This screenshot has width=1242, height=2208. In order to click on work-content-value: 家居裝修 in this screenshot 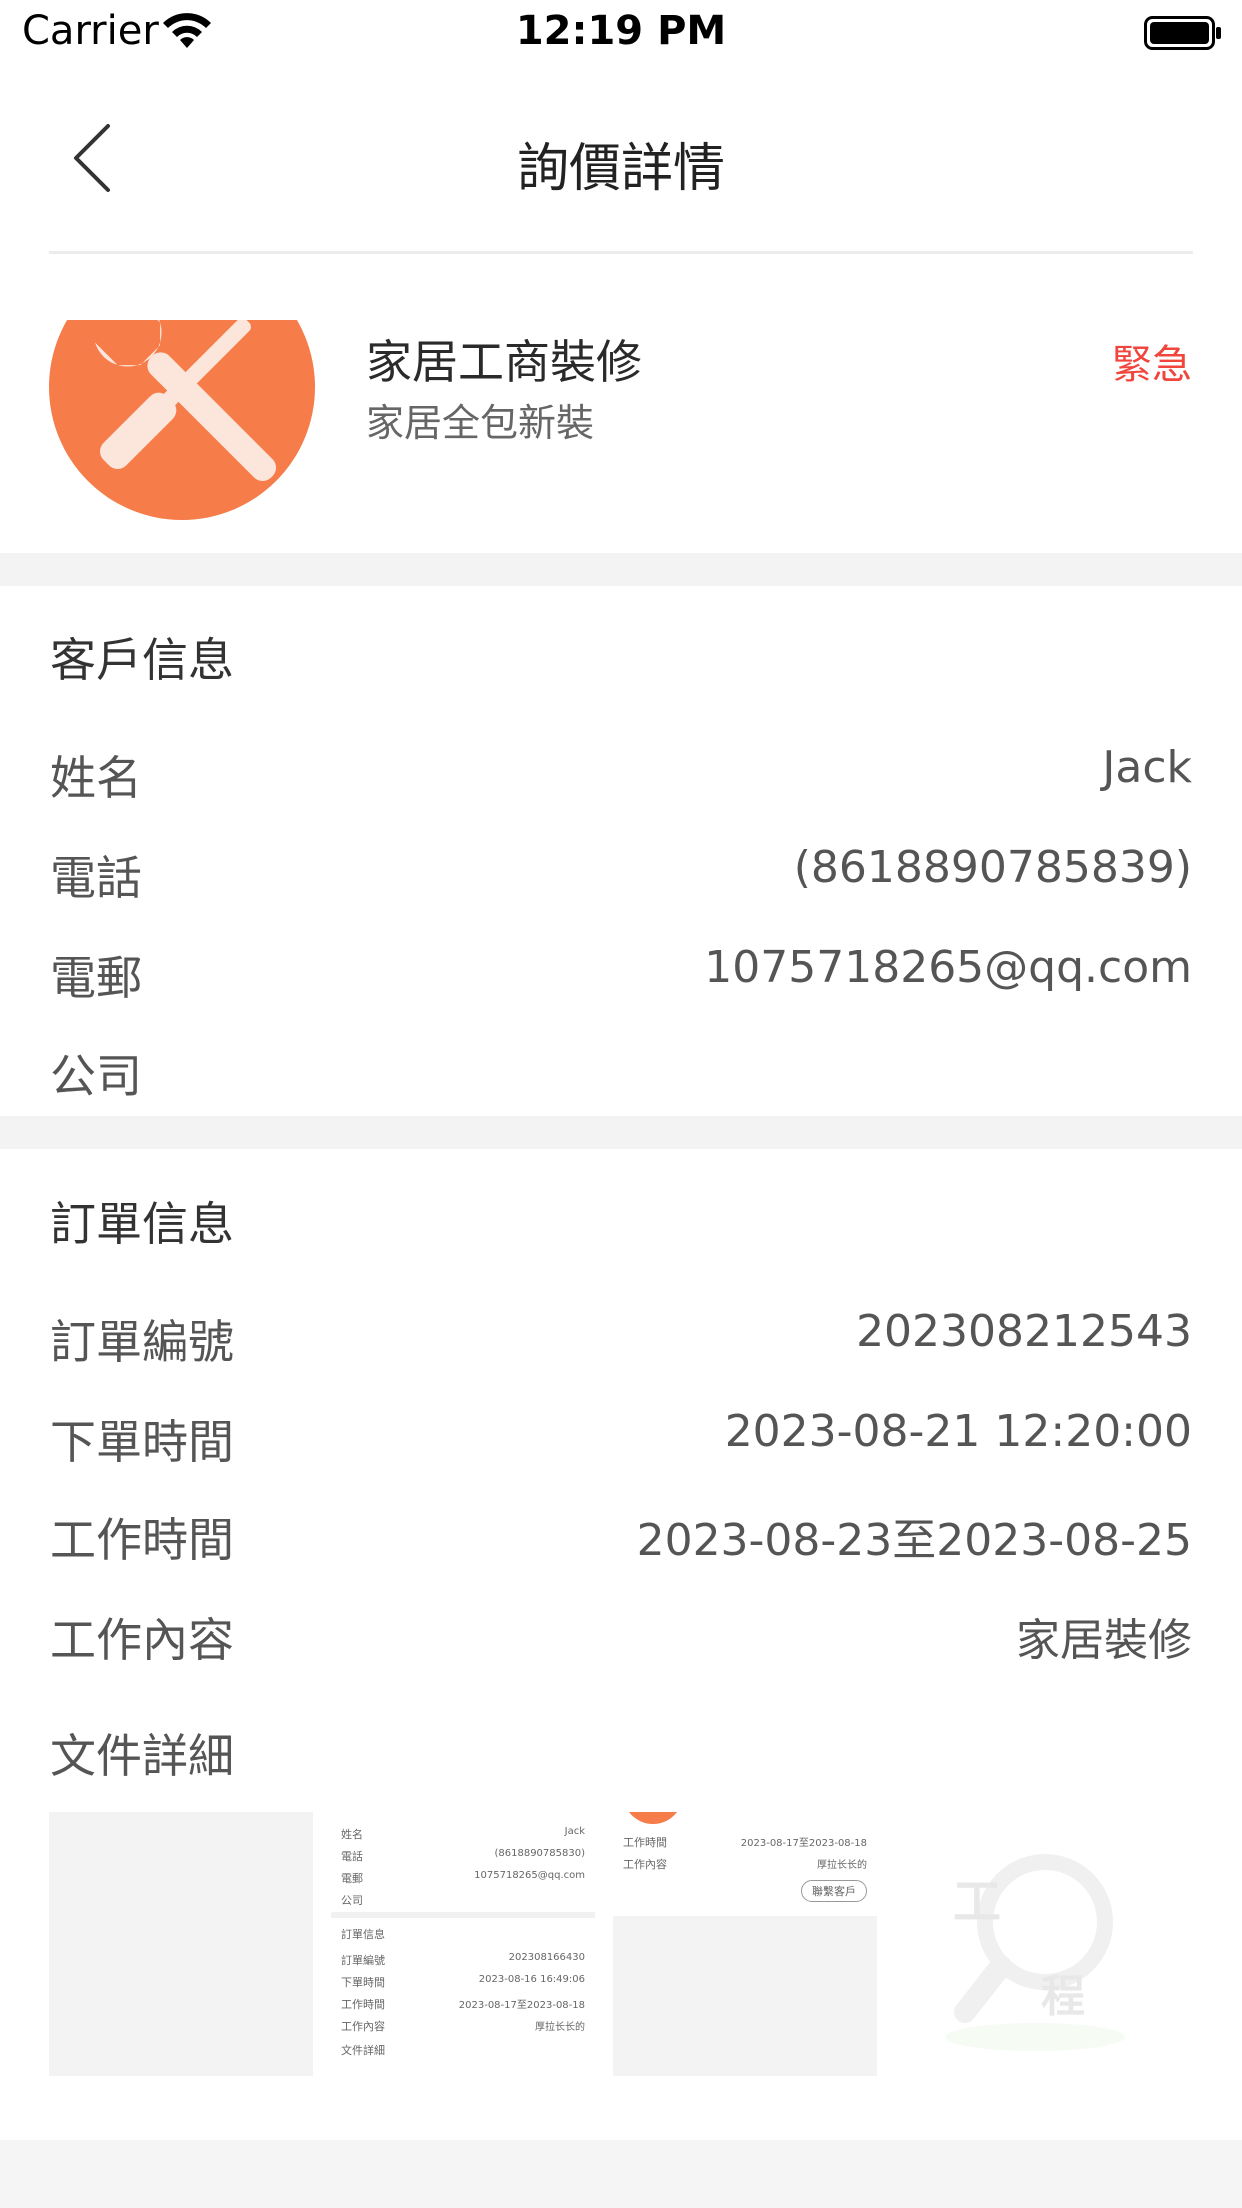, I will do `click(1104, 1640)`.